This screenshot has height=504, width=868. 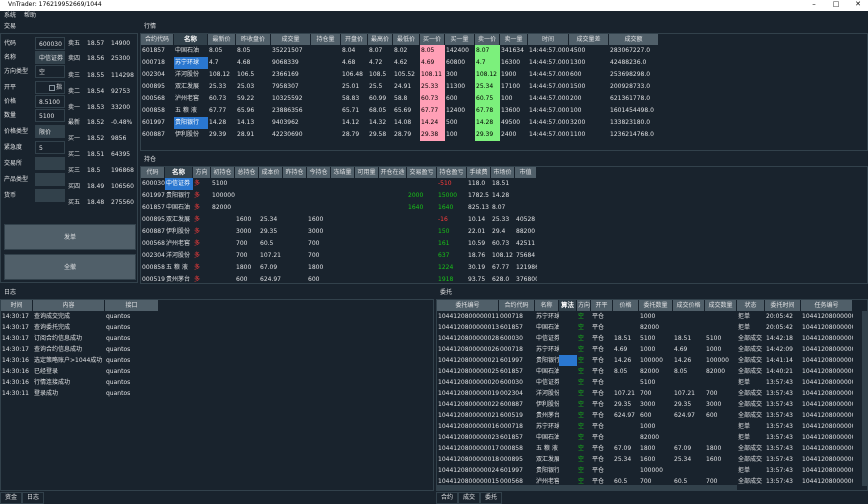 What do you see at coordinates (50, 71) in the screenshot?
I see `field-input: 空` at bounding box center [50, 71].